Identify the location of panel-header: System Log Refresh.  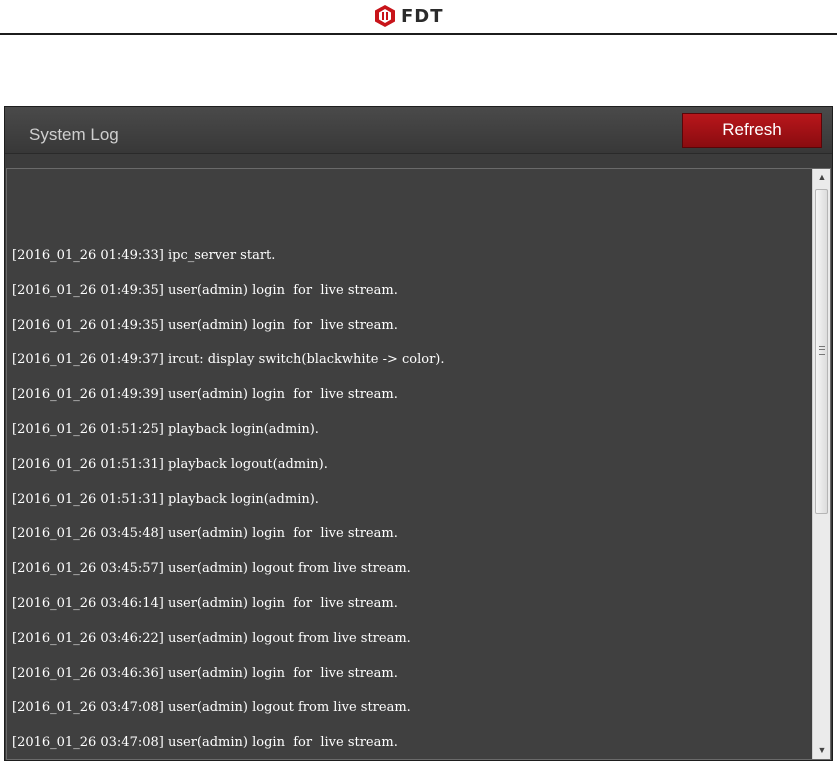
(418, 130).